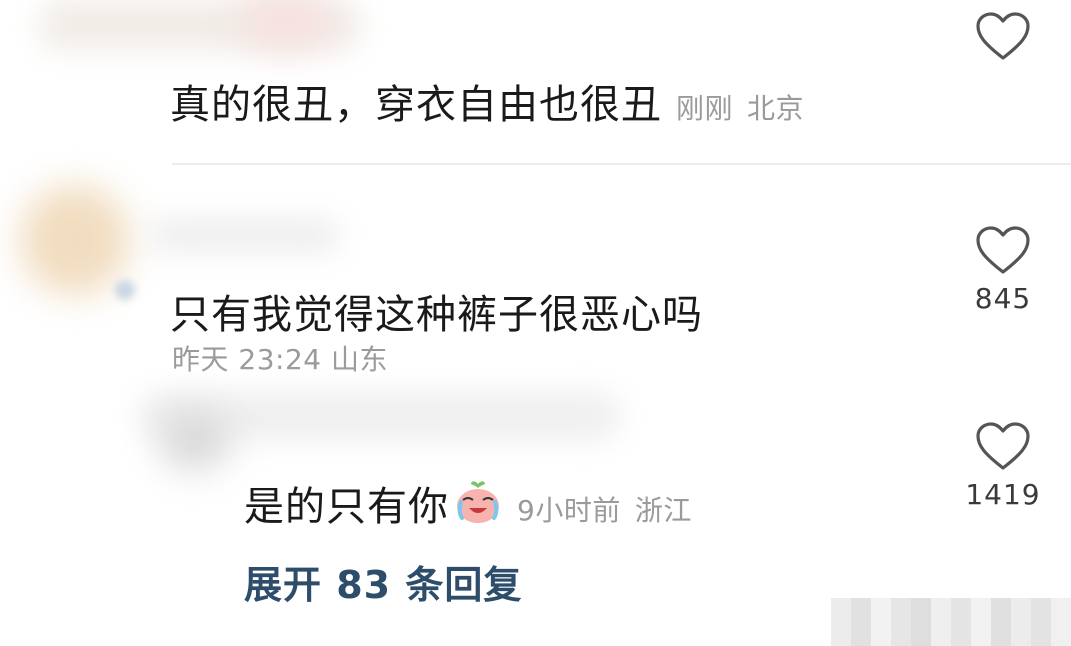 Image resolution: width=1071 pixels, height=646 pixels. I want to click on reply-like-count: 1419, so click(1003, 494).